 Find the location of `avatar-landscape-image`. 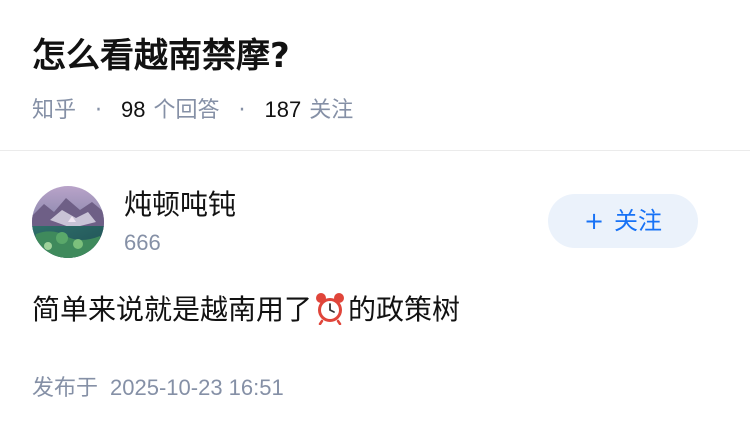

avatar-landscape-image is located at coordinates (68, 222).